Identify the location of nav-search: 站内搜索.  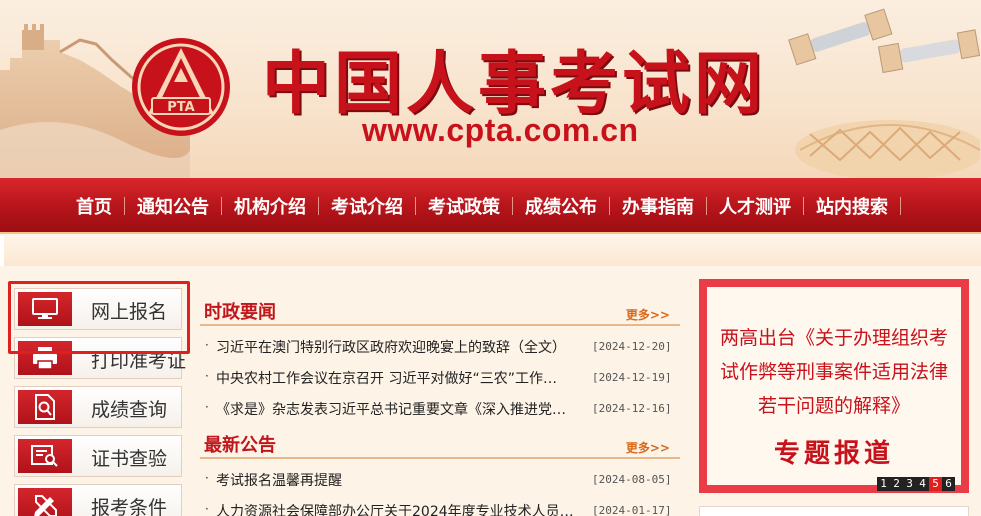
(852, 206).